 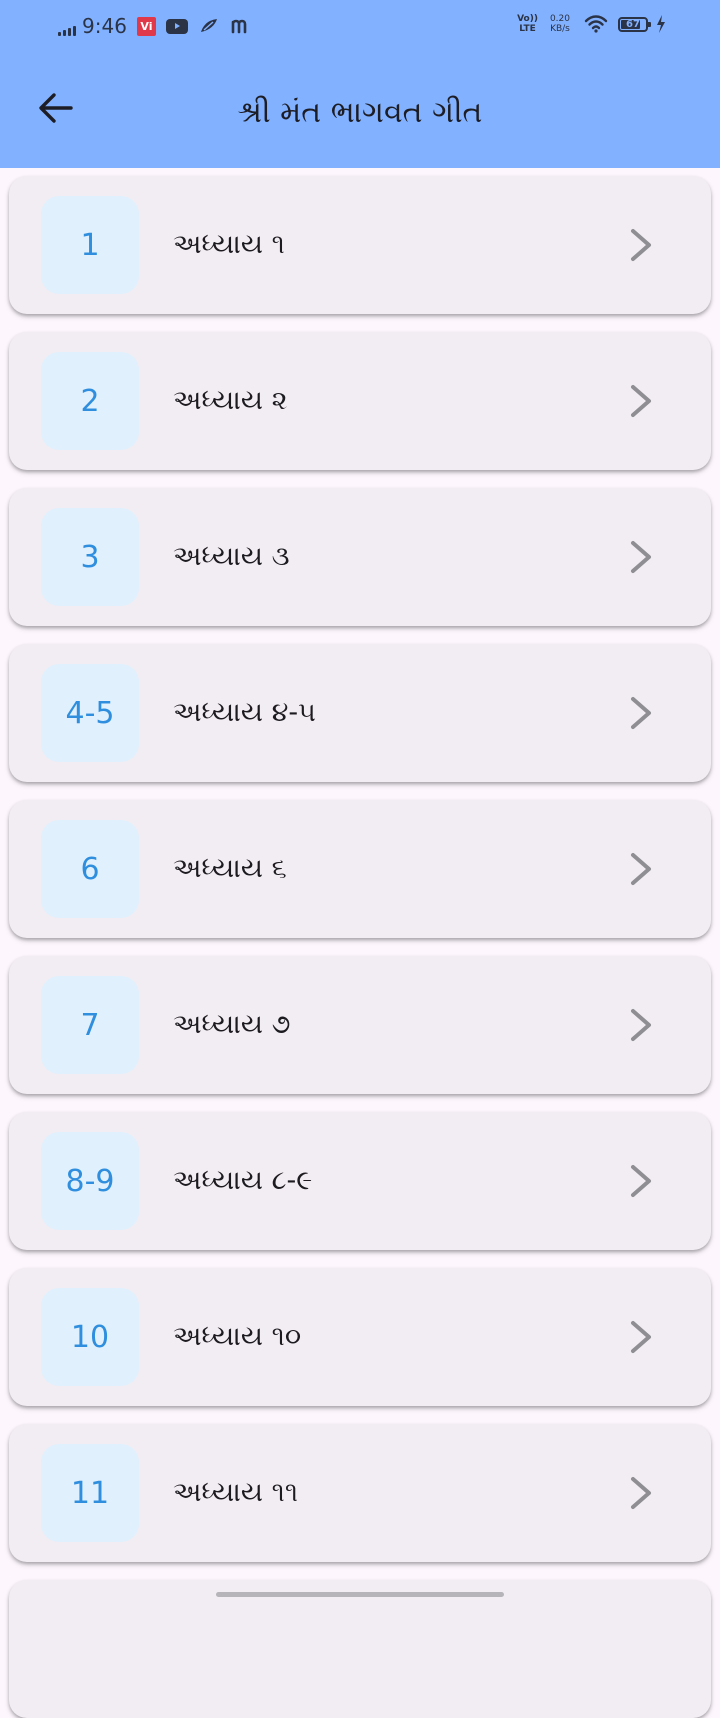 What do you see at coordinates (244, 712) in the screenshot?
I see `chapter-title: અધ્યાય ૪-૫` at bounding box center [244, 712].